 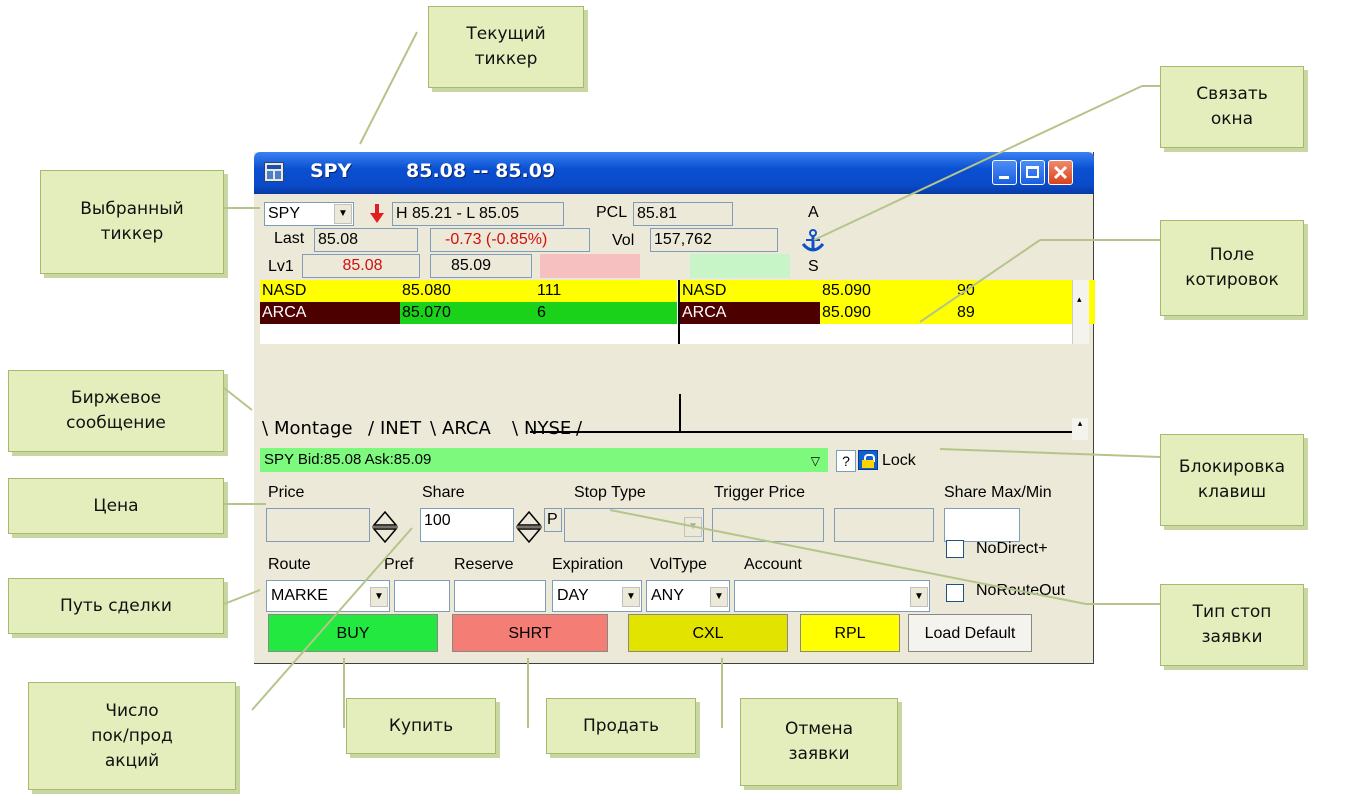 What do you see at coordinates (597, 596) in the screenshot?
I see `expiration-select: DAY ▼` at bounding box center [597, 596].